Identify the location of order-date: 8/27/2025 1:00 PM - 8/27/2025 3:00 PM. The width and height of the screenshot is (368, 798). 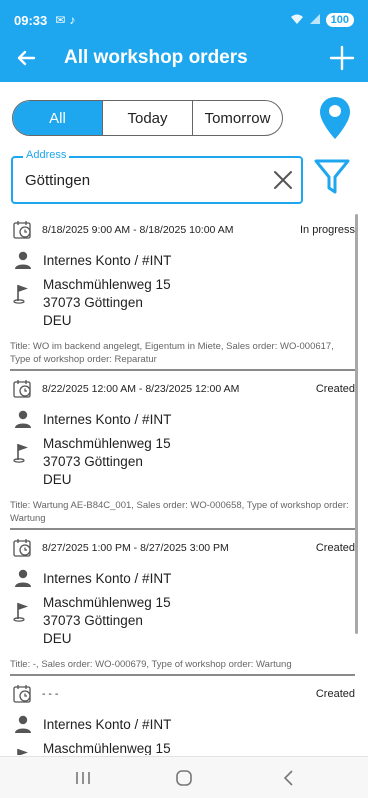
(135, 548).